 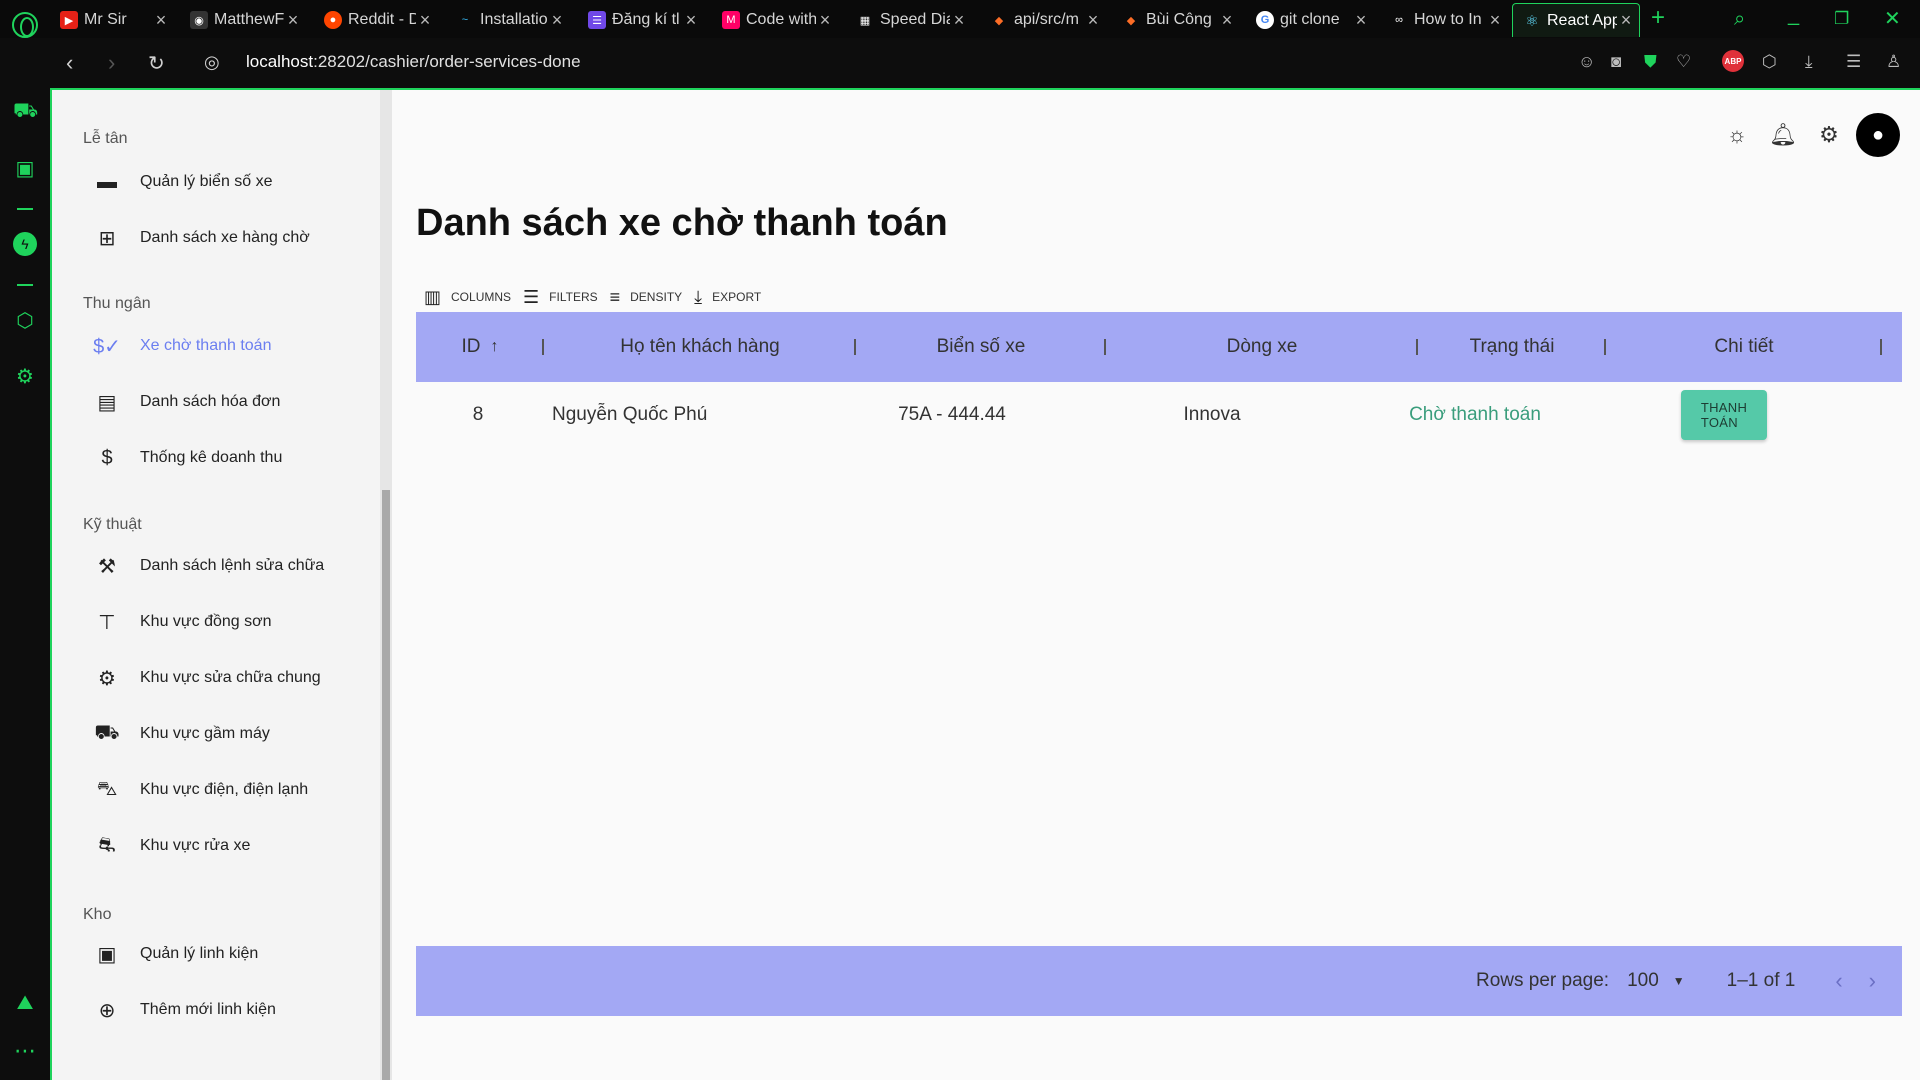 I want to click on column-header-status: Trạng thái, so click(x=1512, y=347).